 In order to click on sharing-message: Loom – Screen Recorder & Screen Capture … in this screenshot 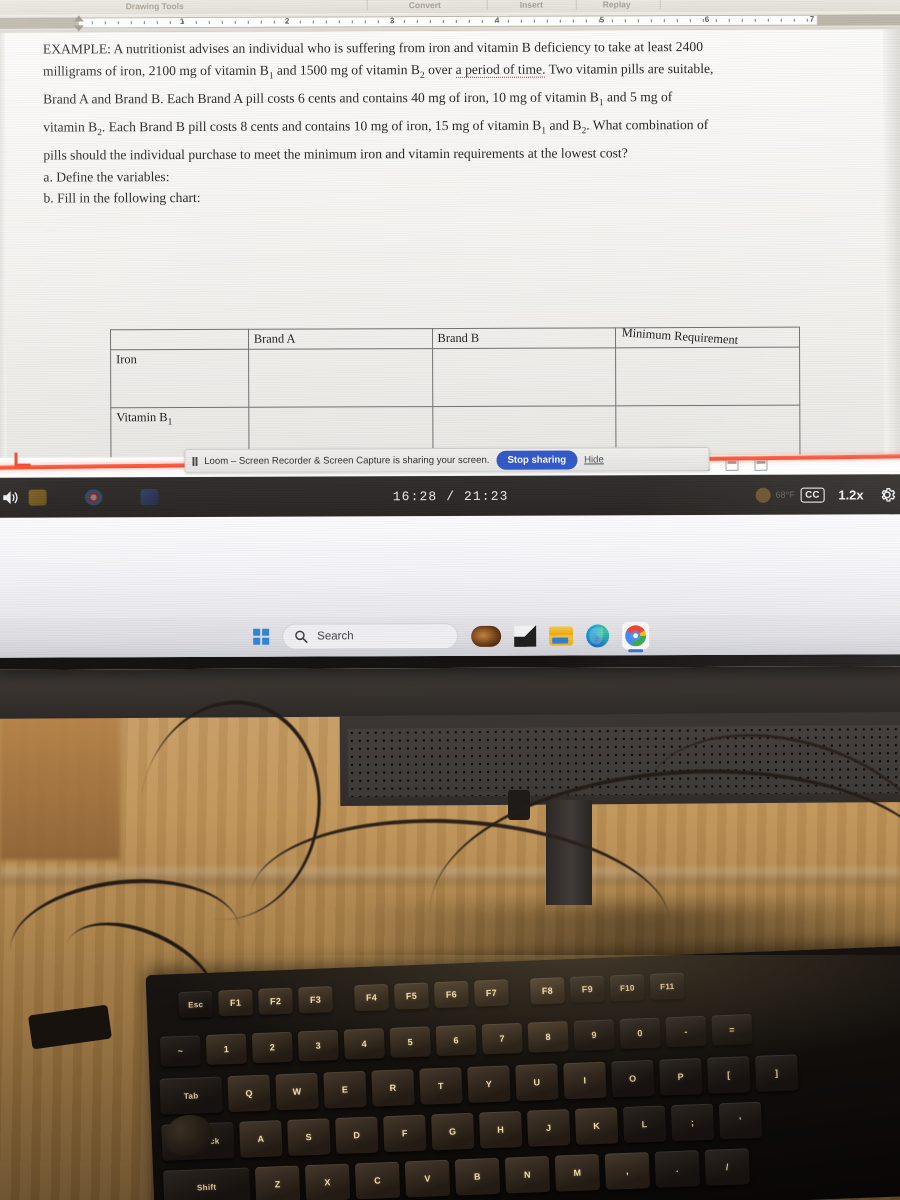, I will do `click(347, 460)`.